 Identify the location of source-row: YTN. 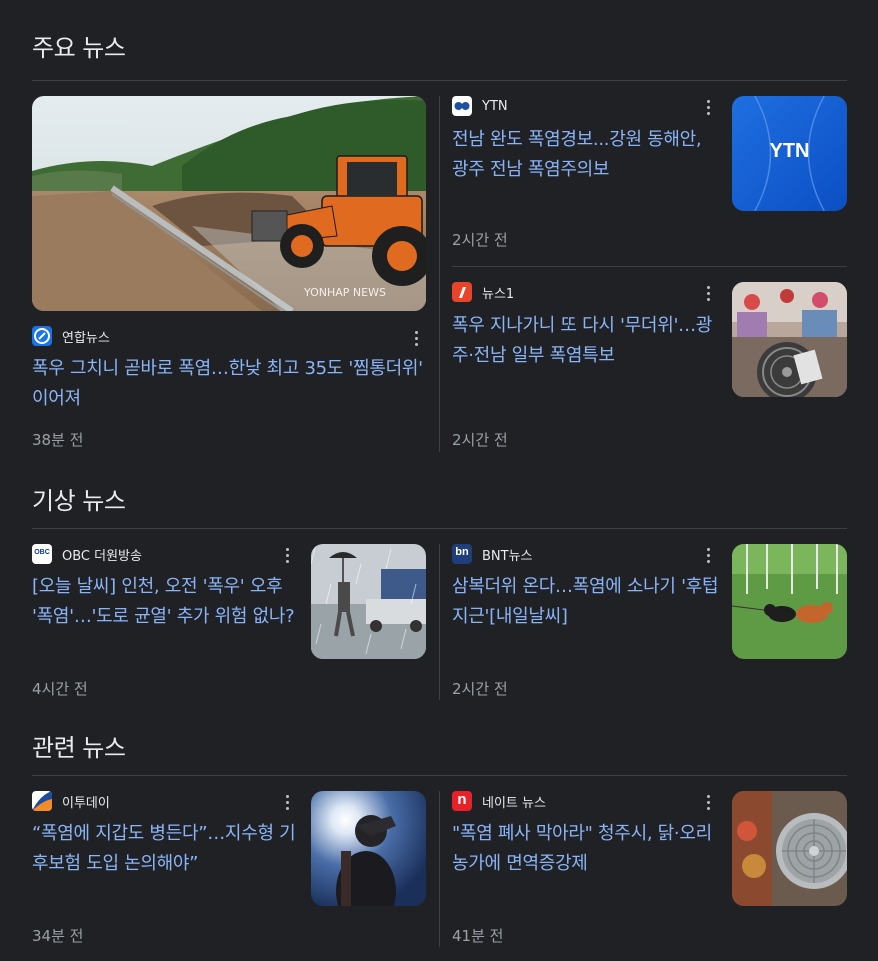
(480, 106).